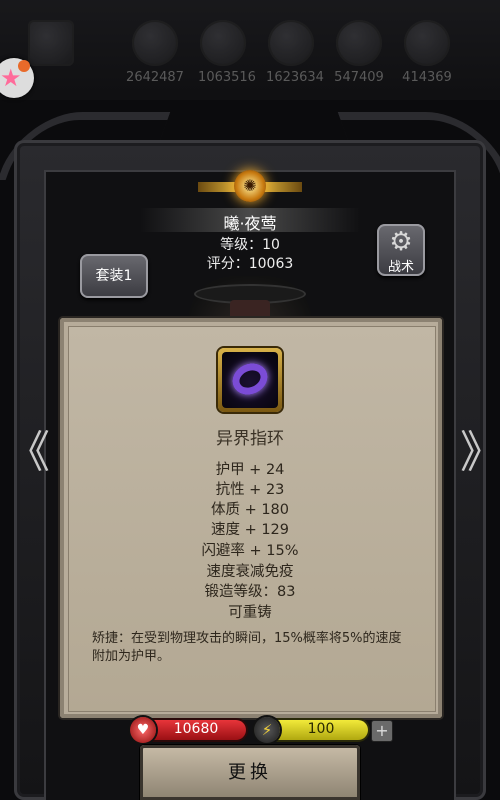 The width and height of the screenshot is (500, 800). I want to click on replace-button: 更换, so click(250, 772).